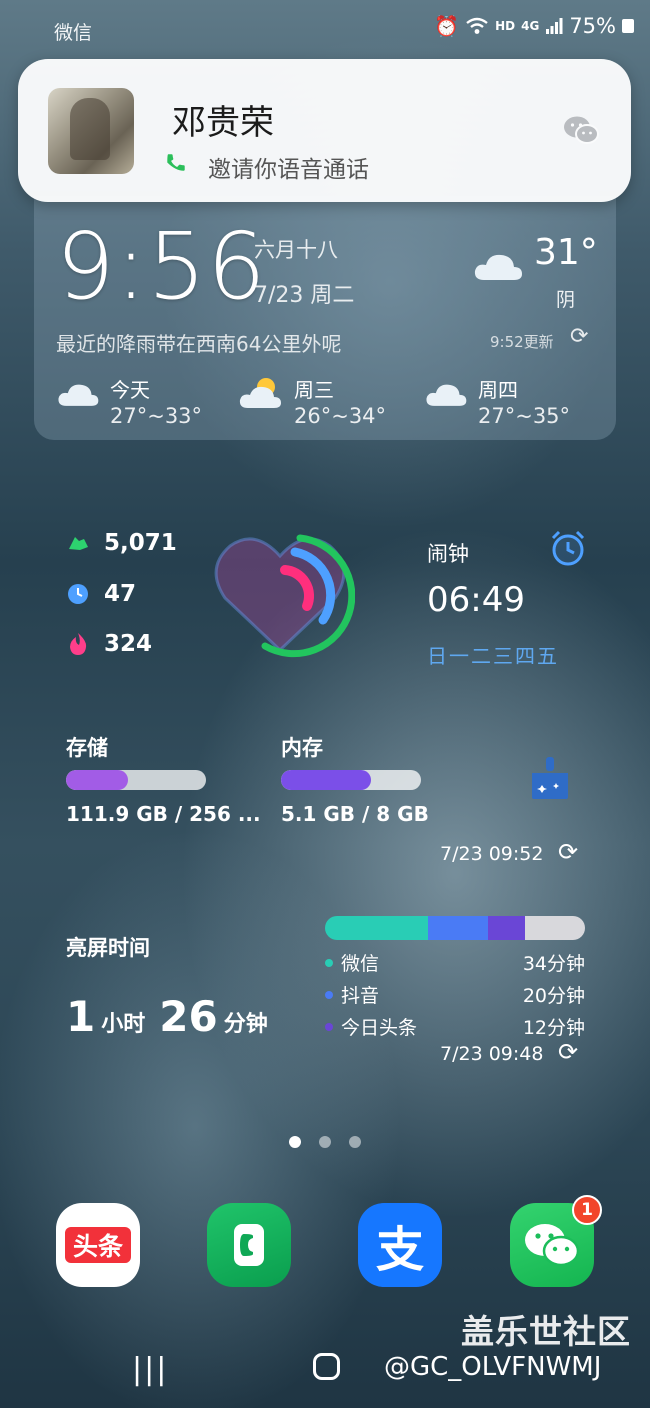 Image resolution: width=650 pixels, height=1408 pixels. What do you see at coordinates (360, 964) in the screenshot?
I see `app-name: 微信` at bounding box center [360, 964].